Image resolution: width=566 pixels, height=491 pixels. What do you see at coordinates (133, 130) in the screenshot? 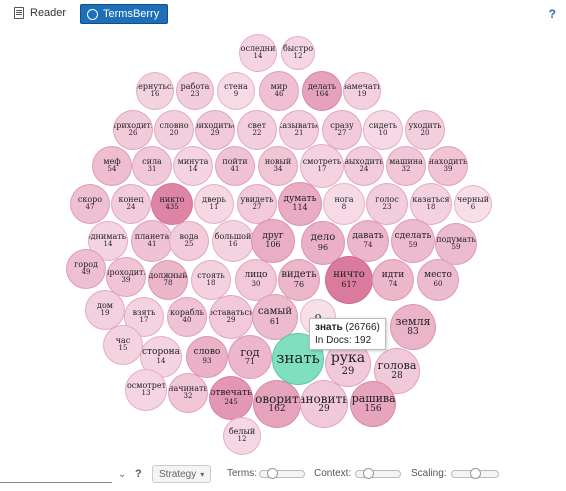
I see `term-bubble: приходить 26` at bounding box center [133, 130].